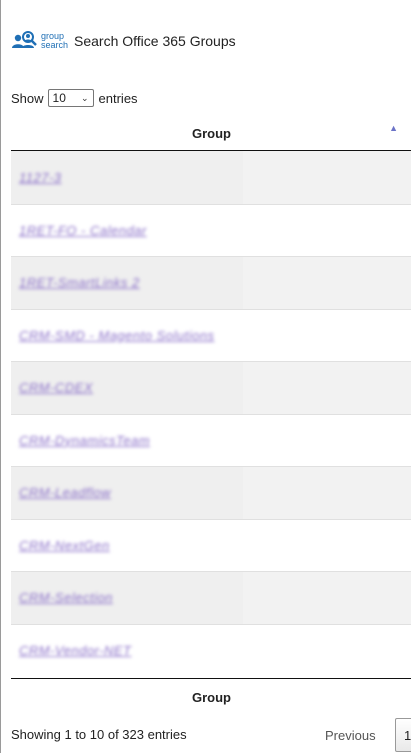  I want to click on group-link: CRM-Leadflow, so click(61, 492).